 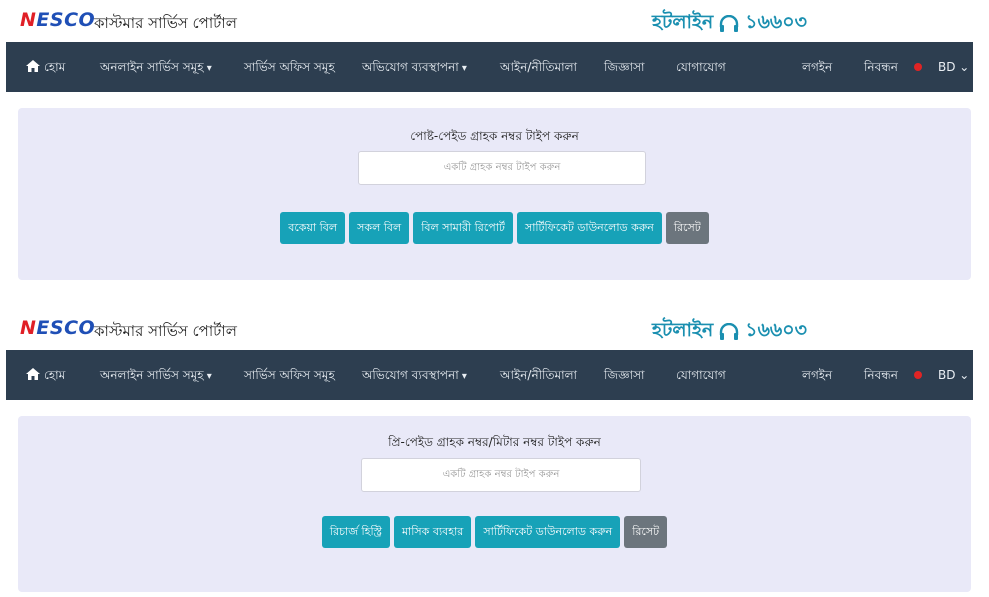 I want to click on postpaid-prompt: পোষ্ট-পেইড গ্রাহক নম্বর টাইপ করুন, so click(x=494, y=136).